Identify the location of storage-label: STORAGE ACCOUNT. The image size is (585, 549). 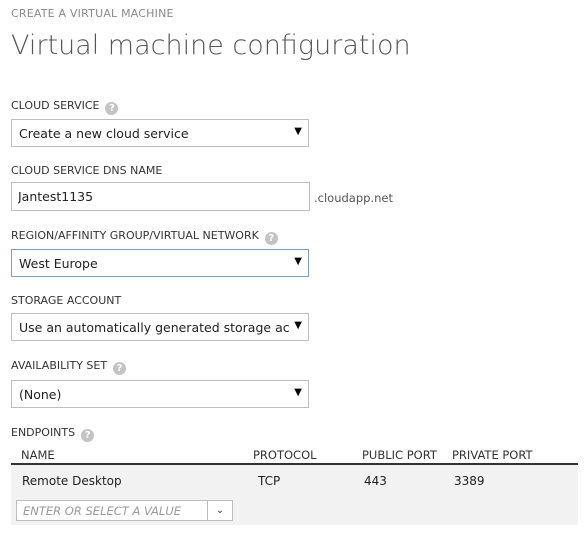
(66, 300).